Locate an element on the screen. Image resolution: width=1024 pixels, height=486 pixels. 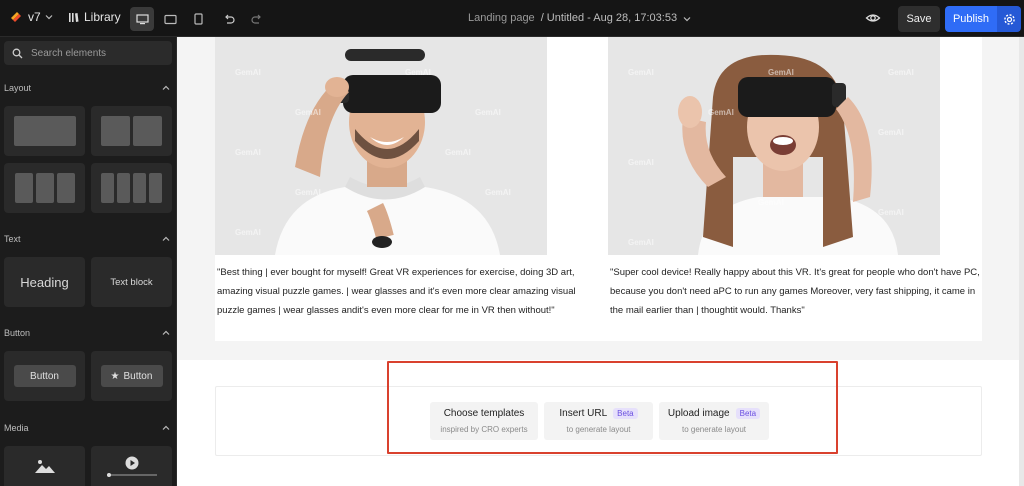
search-input is located at coordinates (96, 53).